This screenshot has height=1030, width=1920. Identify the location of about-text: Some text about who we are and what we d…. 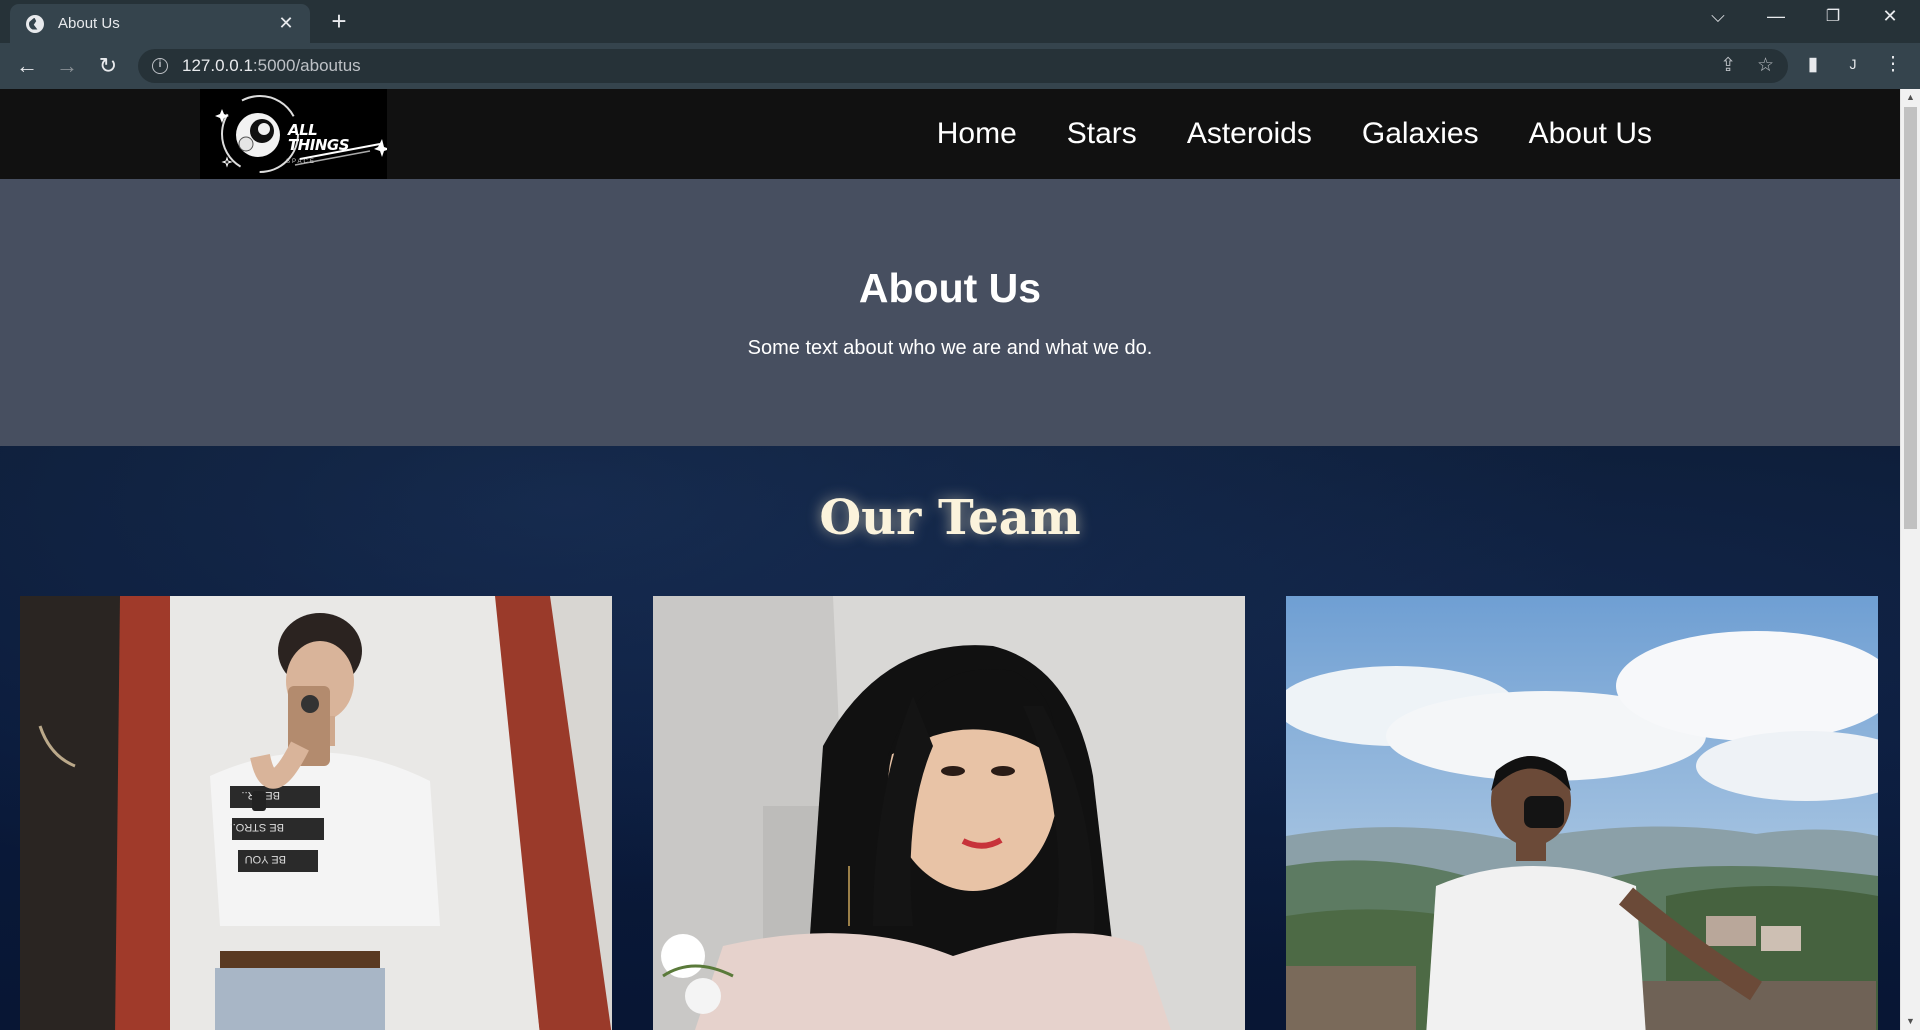
(950, 348).